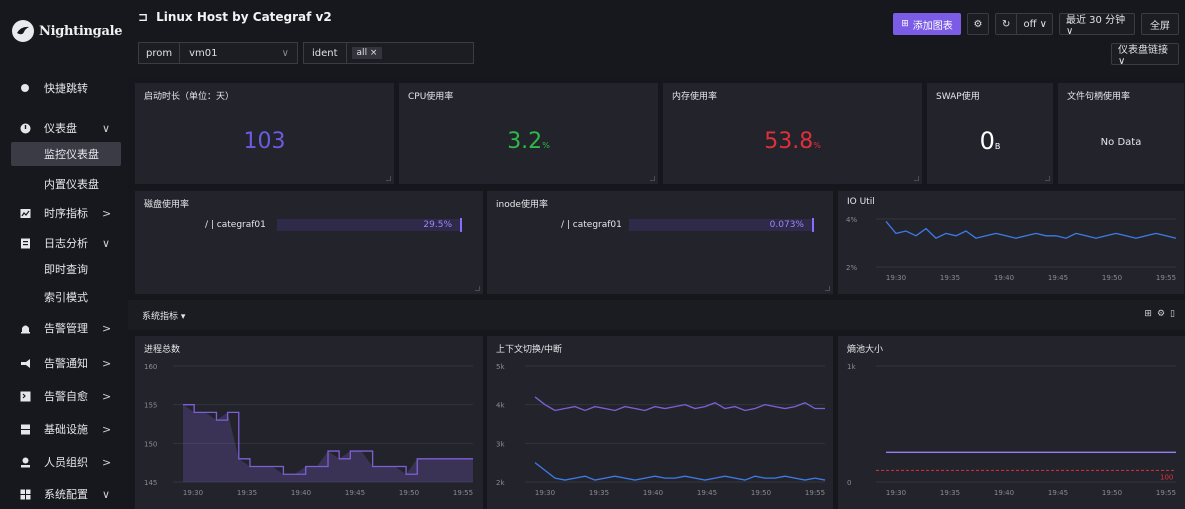 The width and height of the screenshot is (1185, 509). I want to click on add-icon: ⊞, so click(1148, 314).